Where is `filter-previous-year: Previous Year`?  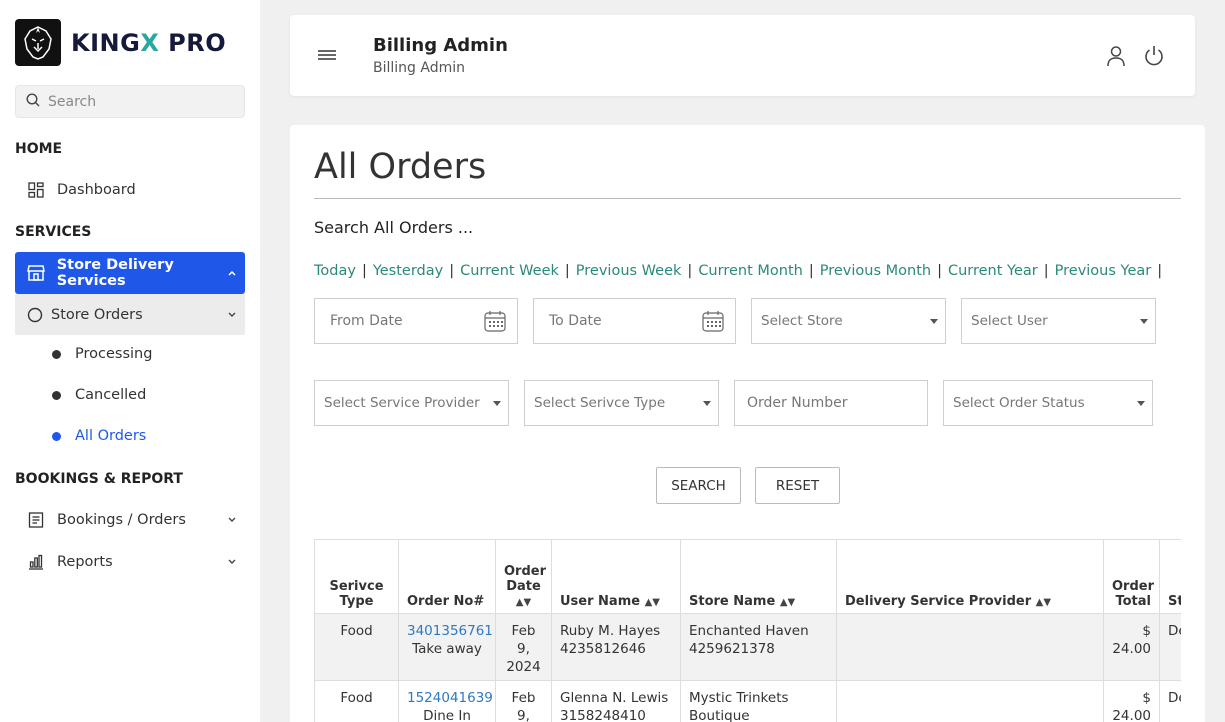
filter-previous-year: Previous Year is located at coordinates (1103, 271).